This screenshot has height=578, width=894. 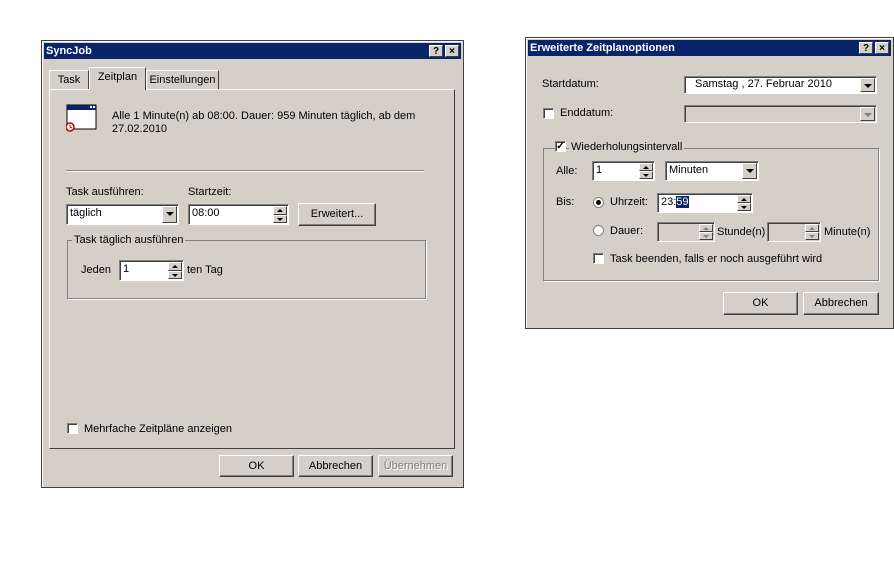 What do you see at coordinates (587, 113) in the screenshot?
I see `enddatum-label: Enddatum:` at bounding box center [587, 113].